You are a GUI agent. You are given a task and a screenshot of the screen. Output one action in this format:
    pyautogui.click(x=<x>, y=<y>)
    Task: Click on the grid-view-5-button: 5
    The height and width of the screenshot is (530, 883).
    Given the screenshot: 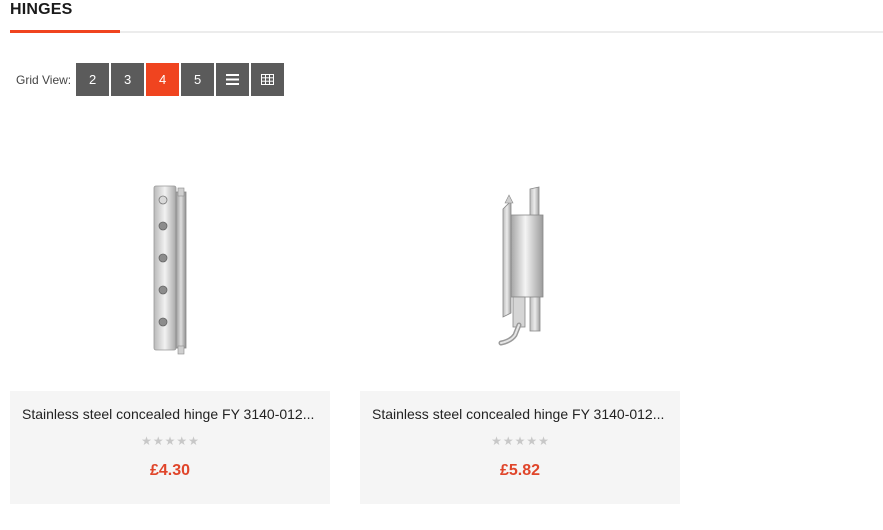 What is the action you would take?
    pyautogui.click(x=198, y=79)
    